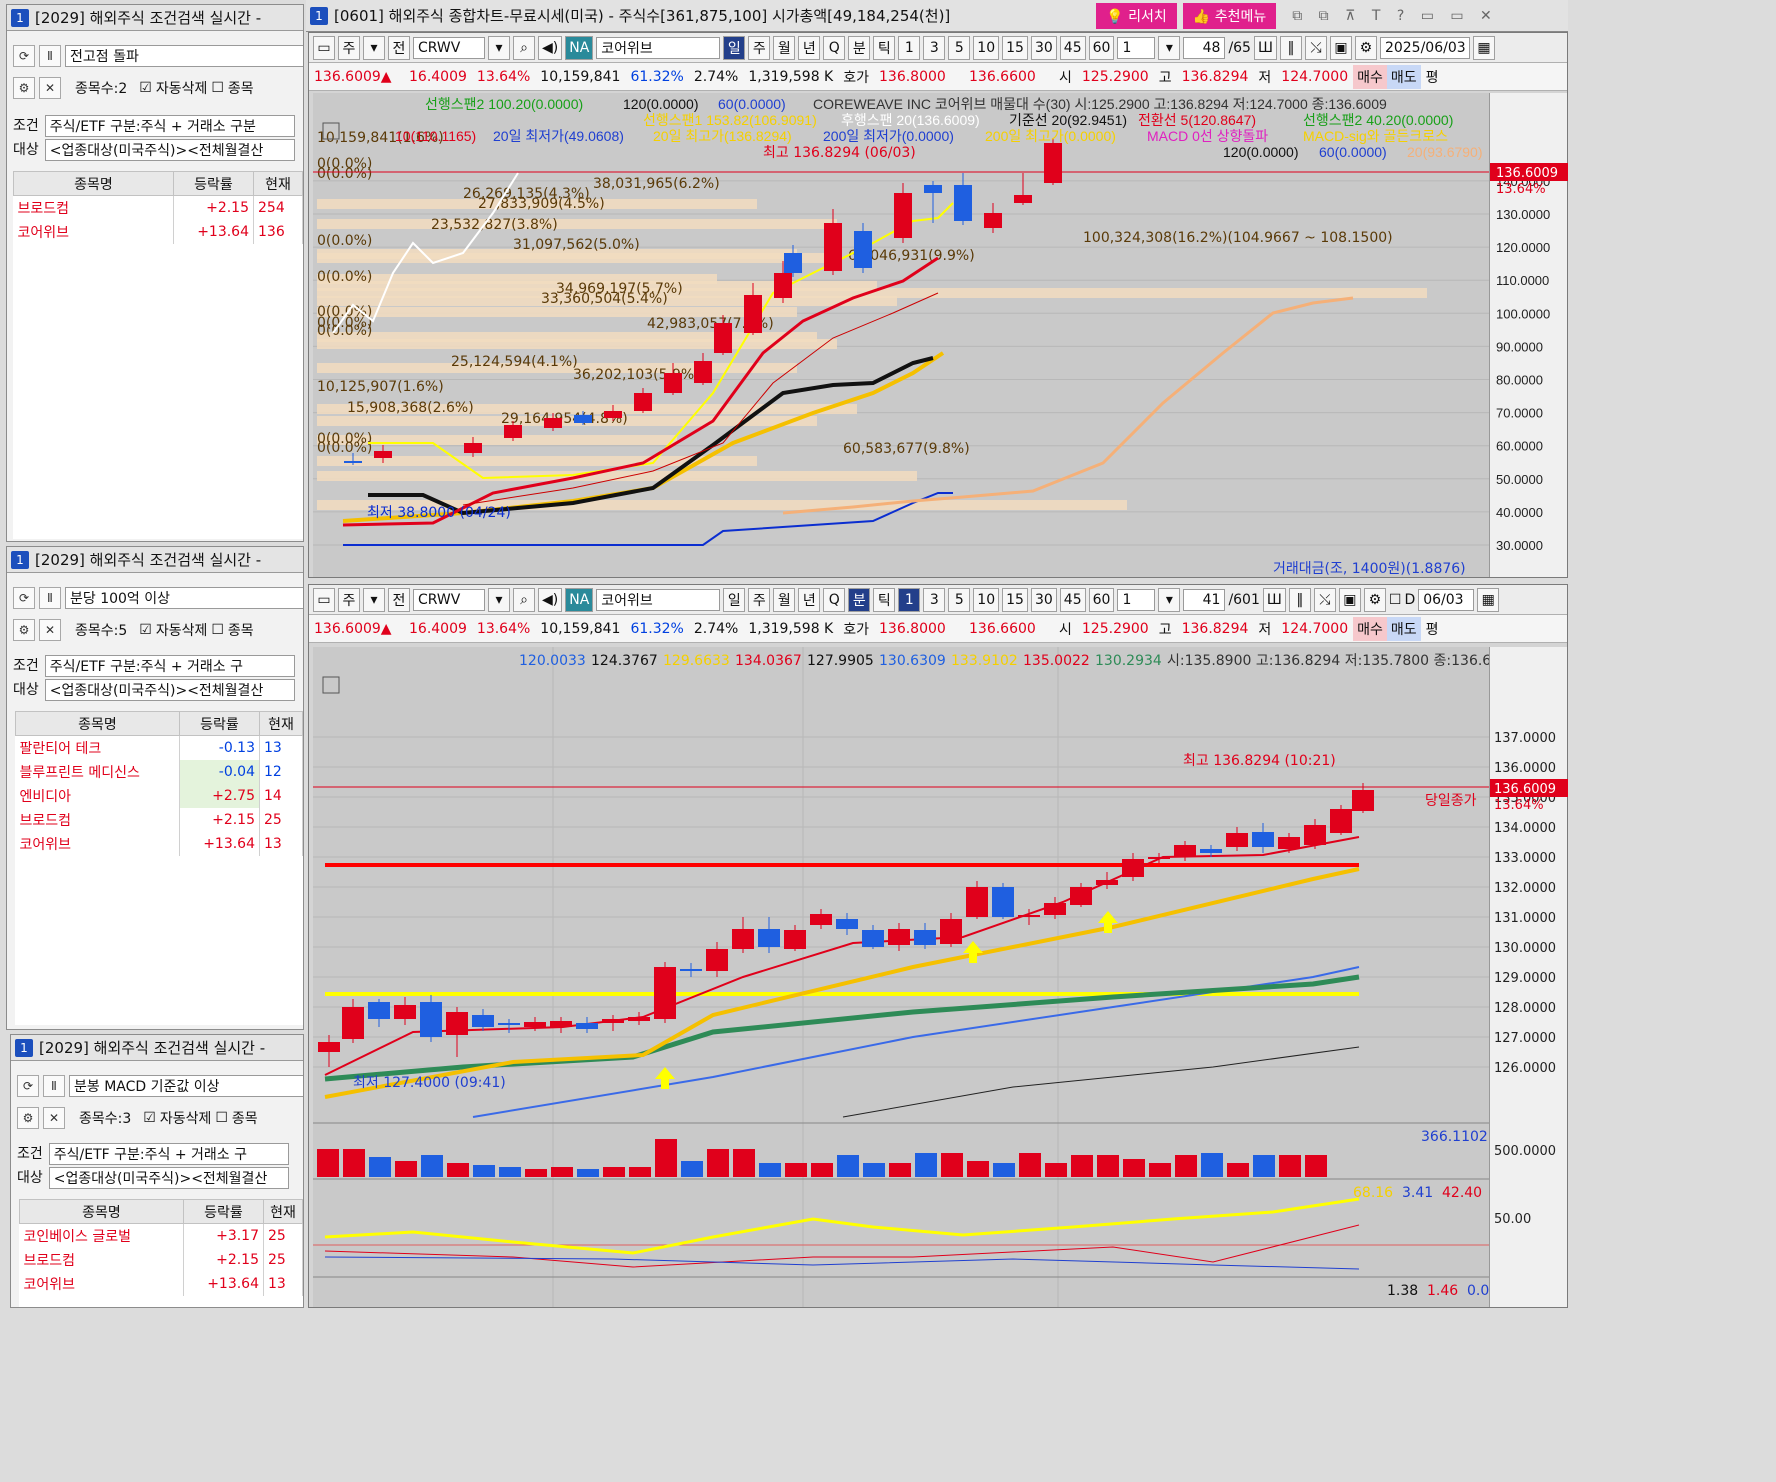 This screenshot has width=1776, height=1482. I want to click on stock-name-field: 코어위브, so click(658, 599).